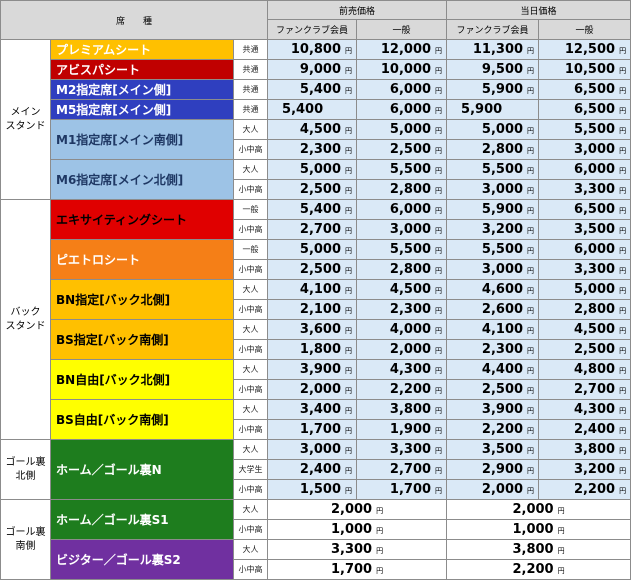 This screenshot has width=631, height=585. Describe the element at coordinates (402, 429) in the screenshot. I see `price-advance-general: 1,900 円` at that location.